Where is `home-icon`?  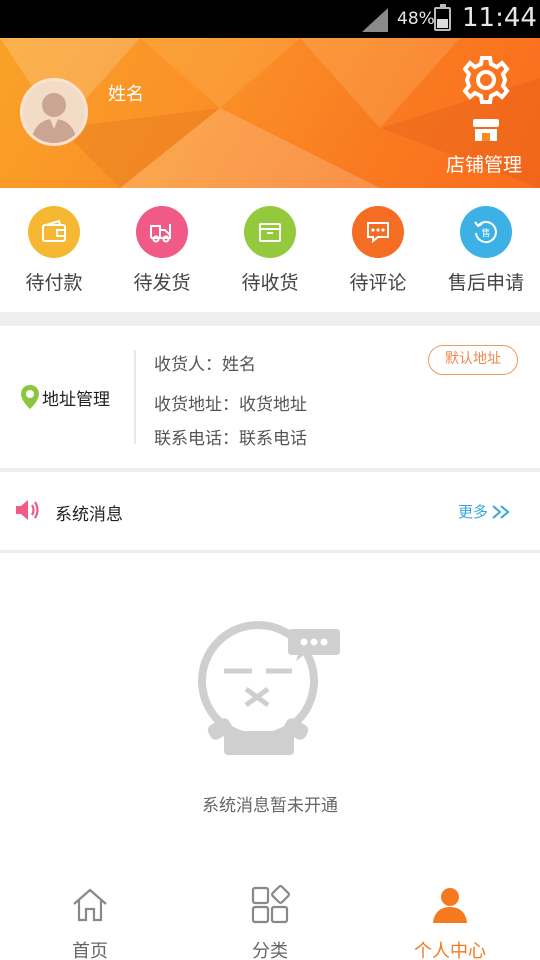
home-icon is located at coordinates (90, 905).